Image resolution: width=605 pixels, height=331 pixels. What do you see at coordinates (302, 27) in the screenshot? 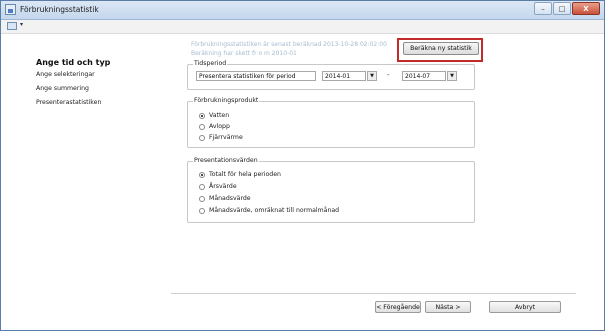
I see `toolbar: ▾` at bounding box center [302, 27].